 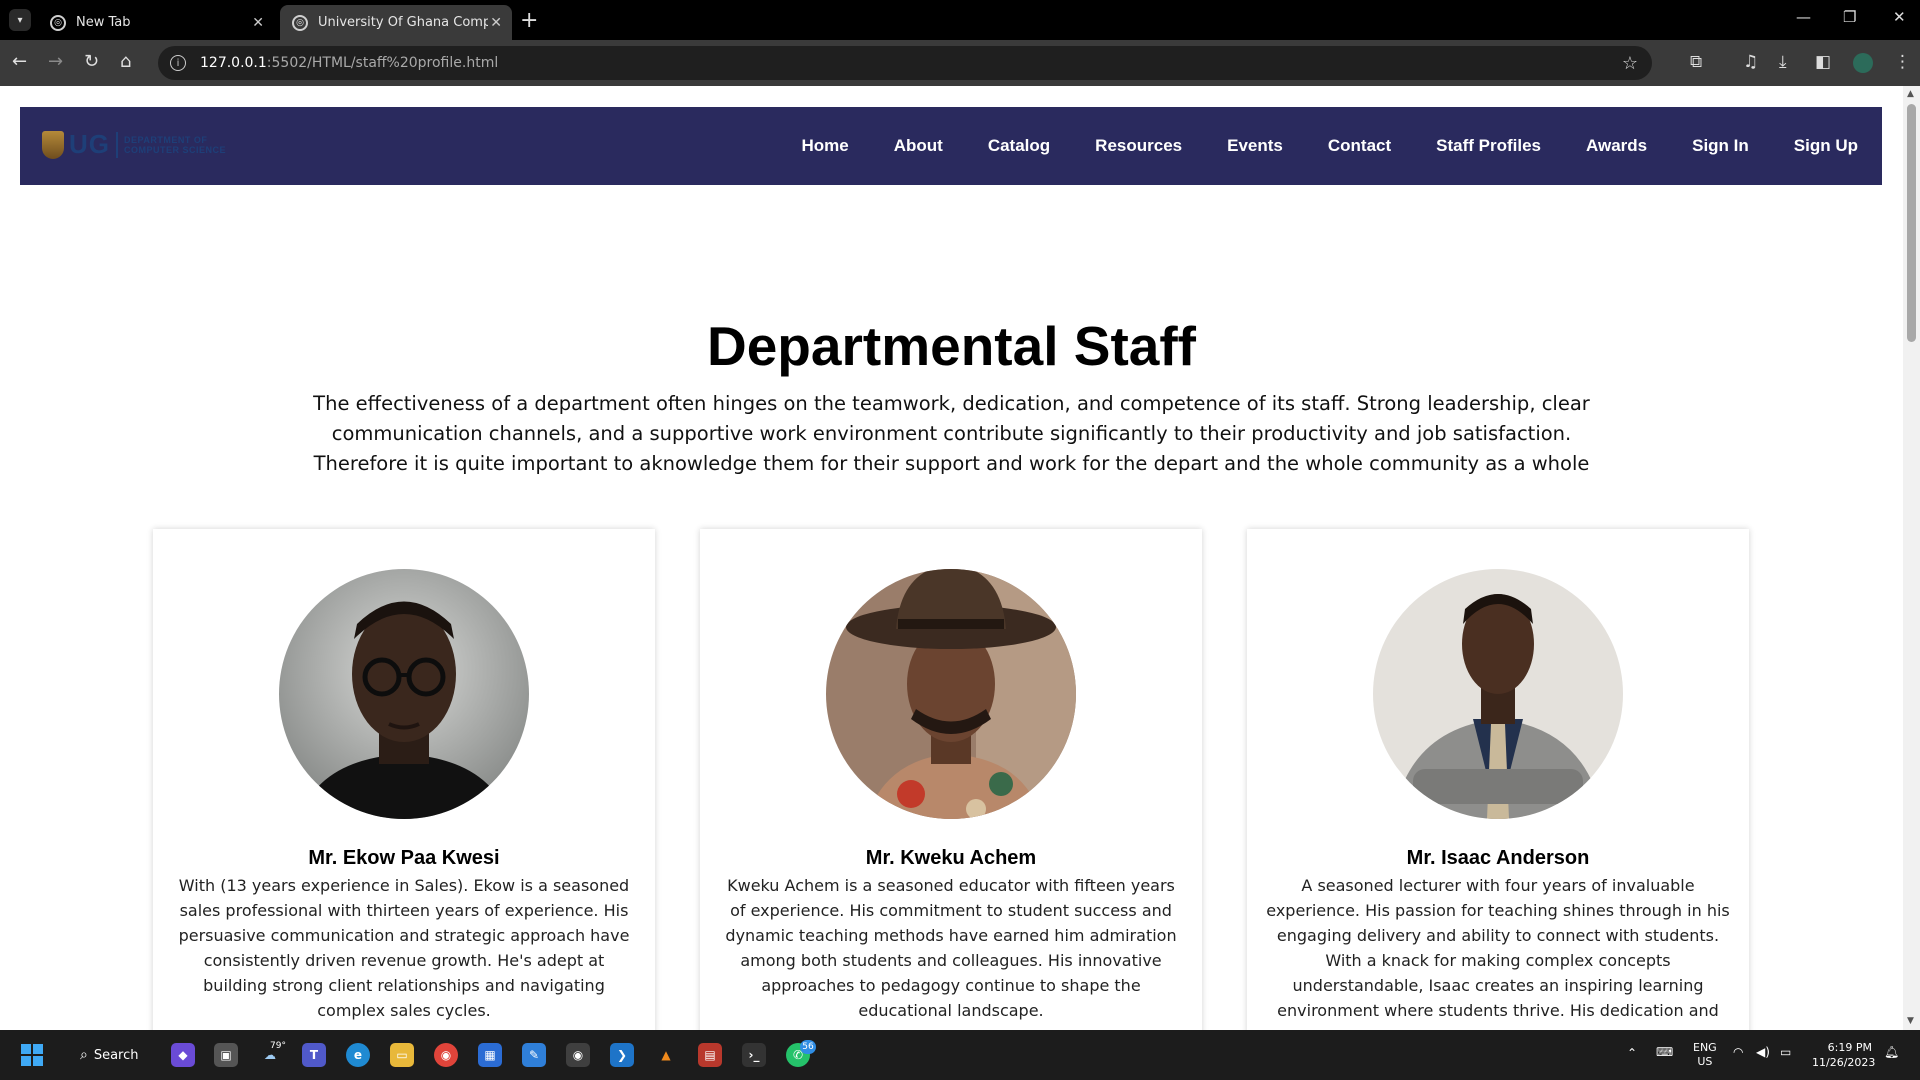 I want to click on scrollbar-thumb, so click(x=1911, y=223).